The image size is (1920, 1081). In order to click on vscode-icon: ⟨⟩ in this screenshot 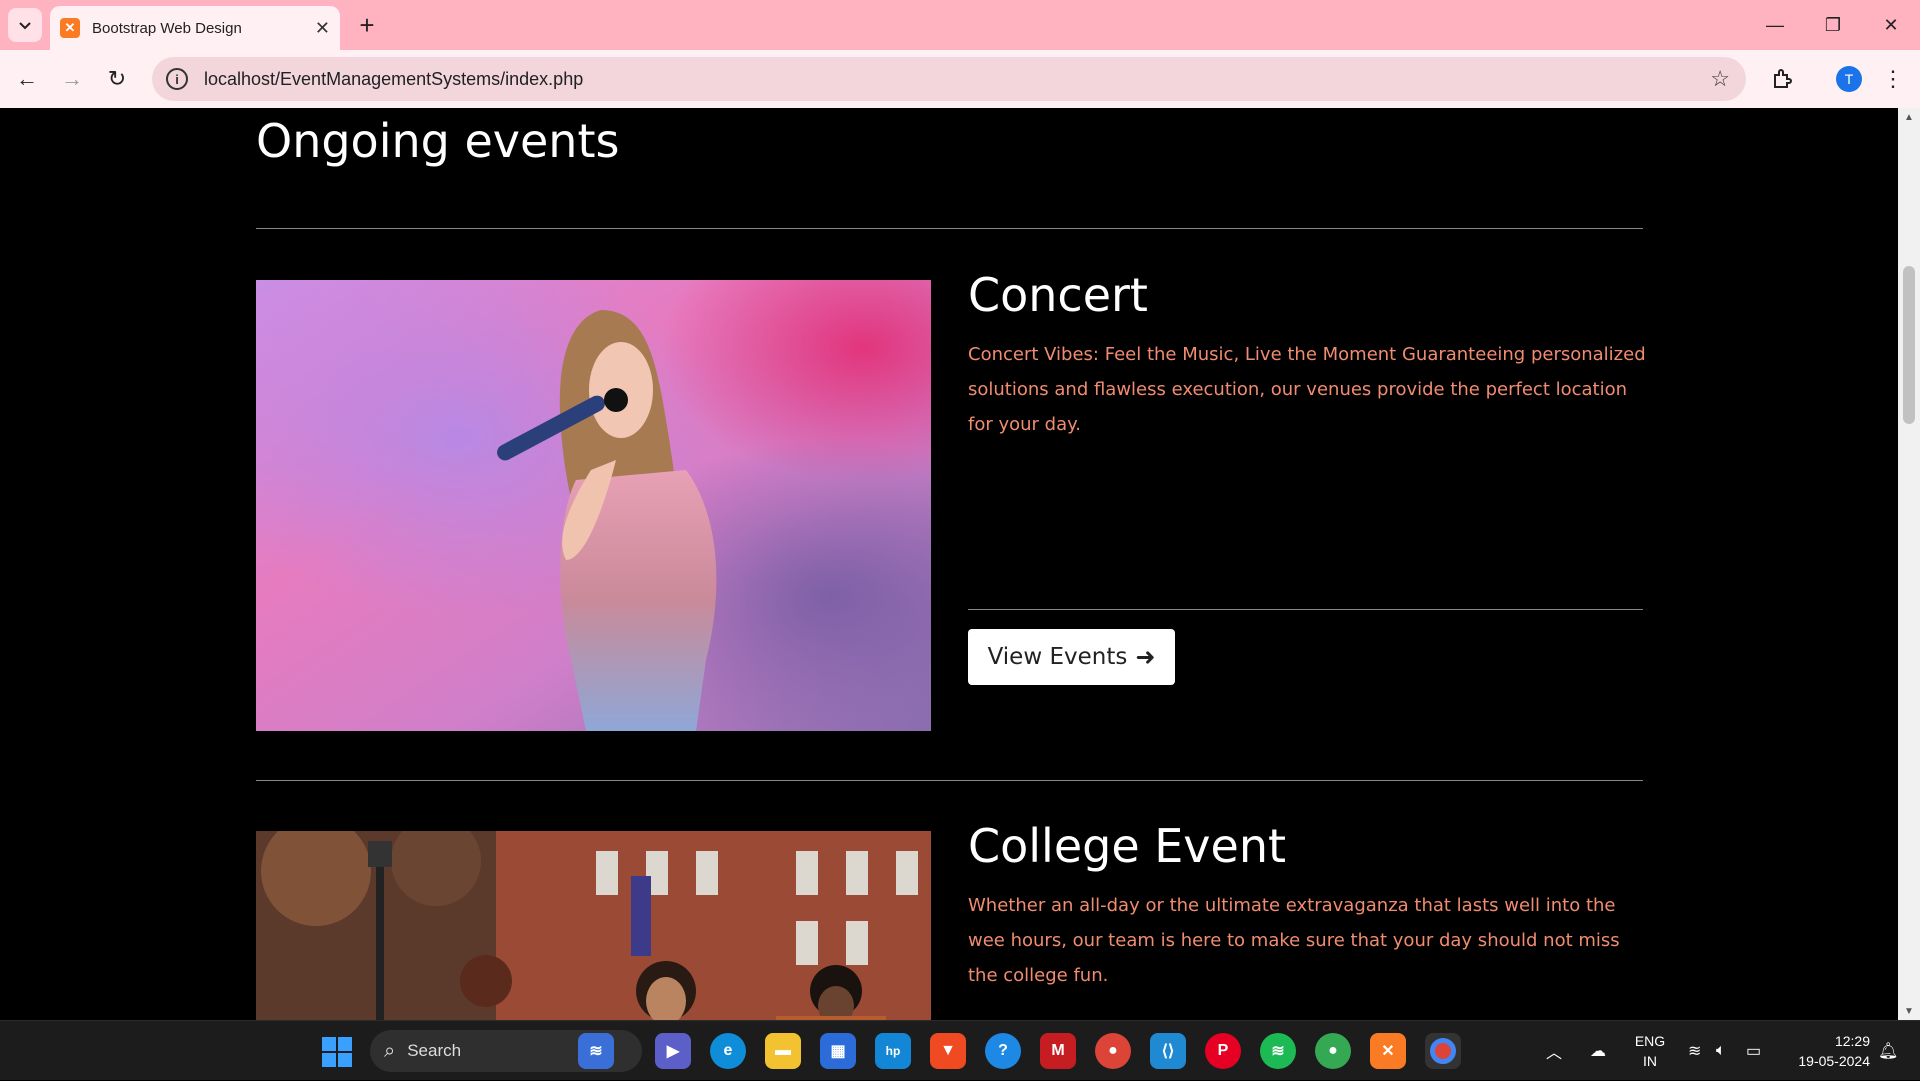, I will do `click(1168, 1051)`.